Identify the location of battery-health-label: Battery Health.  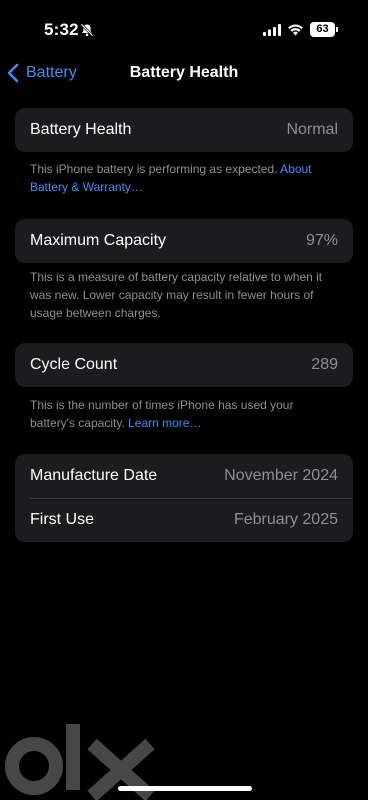
(81, 129).